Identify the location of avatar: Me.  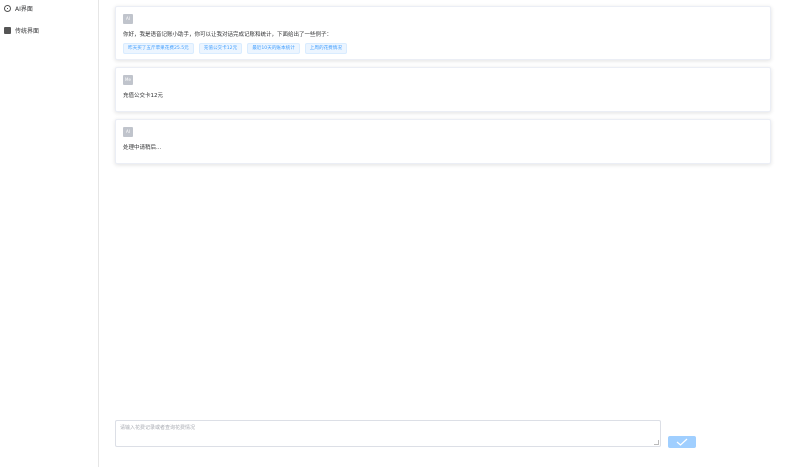
(128, 80).